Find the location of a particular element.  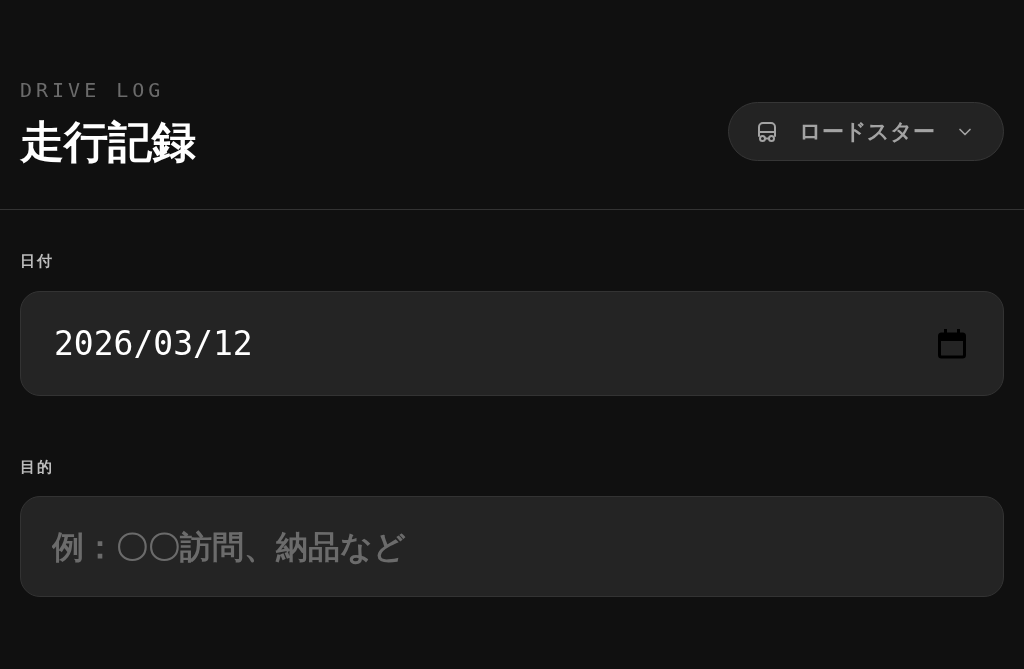

page-title: 走行記録 is located at coordinates (108, 142).